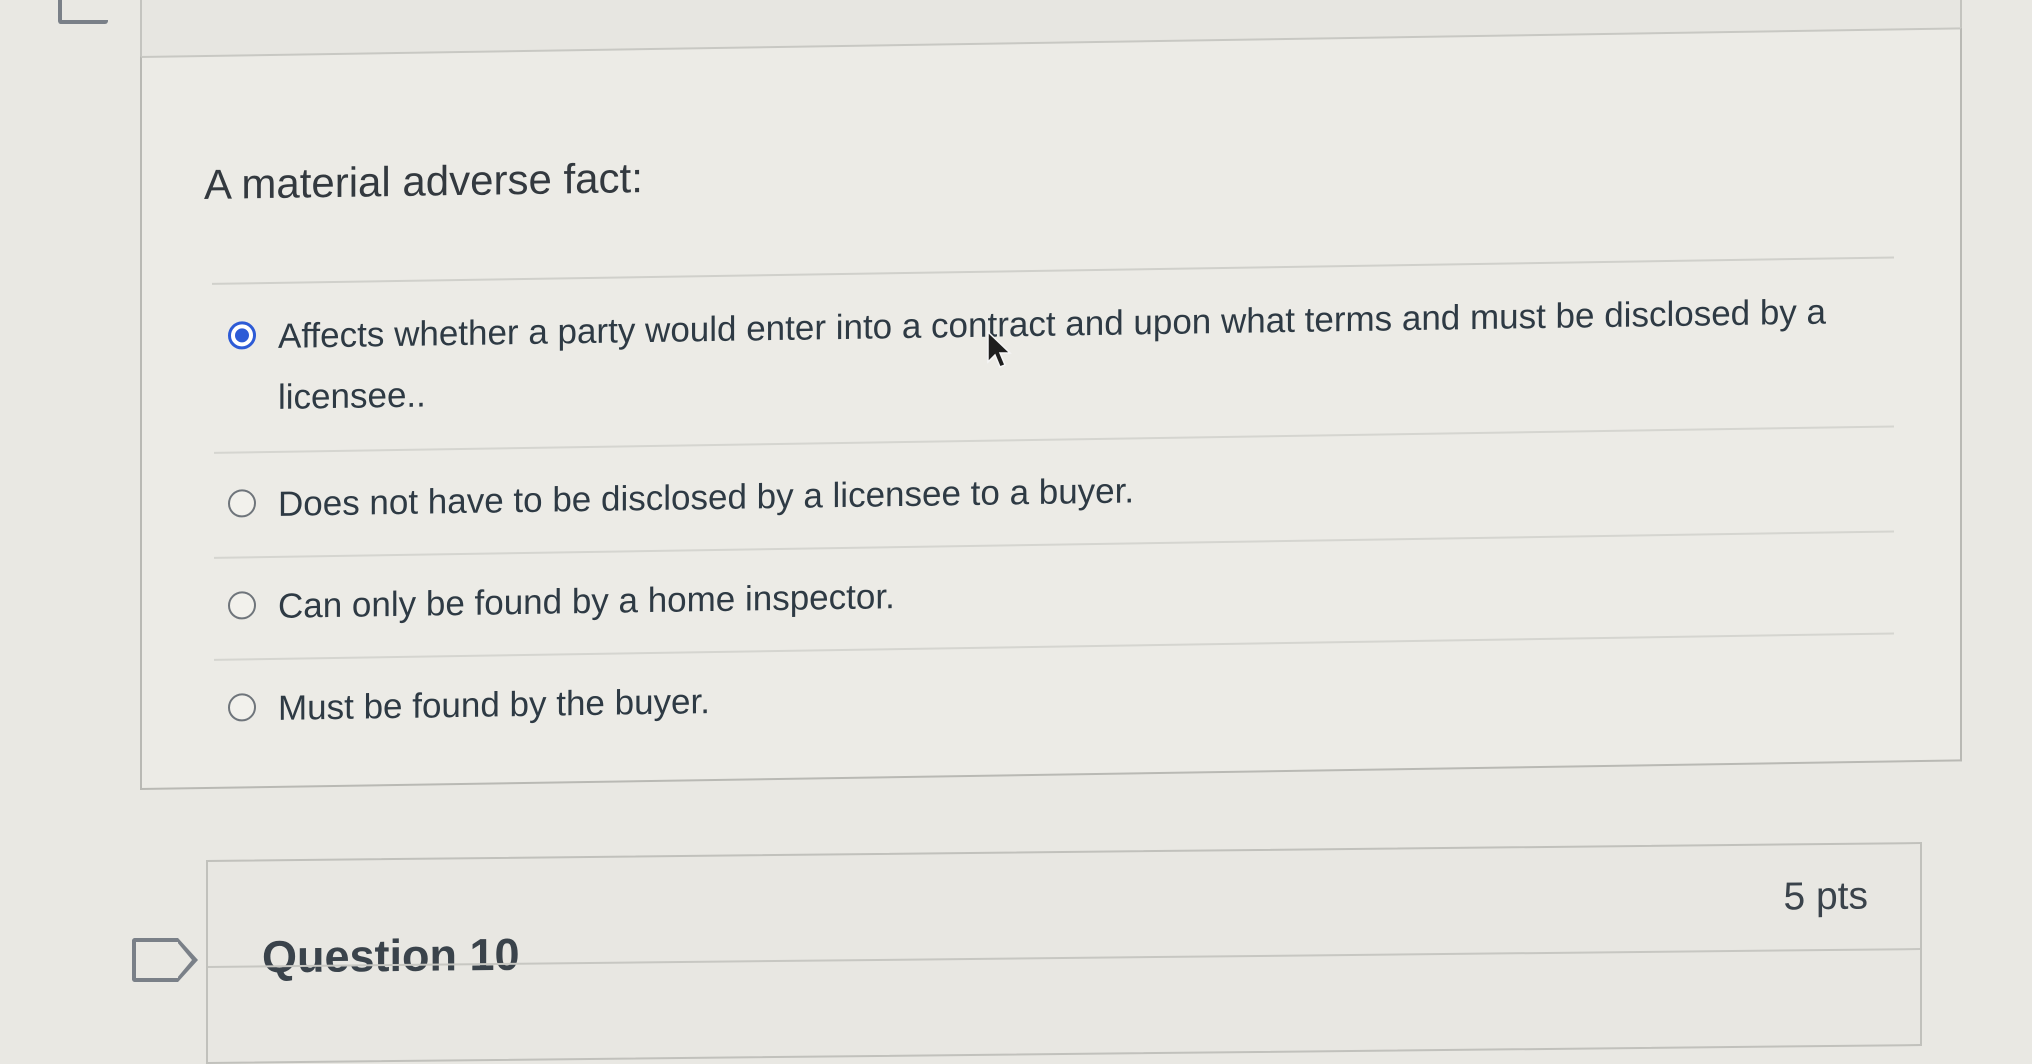 The image size is (2032, 1064). I want to click on radio-button-selected, so click(242, 335).